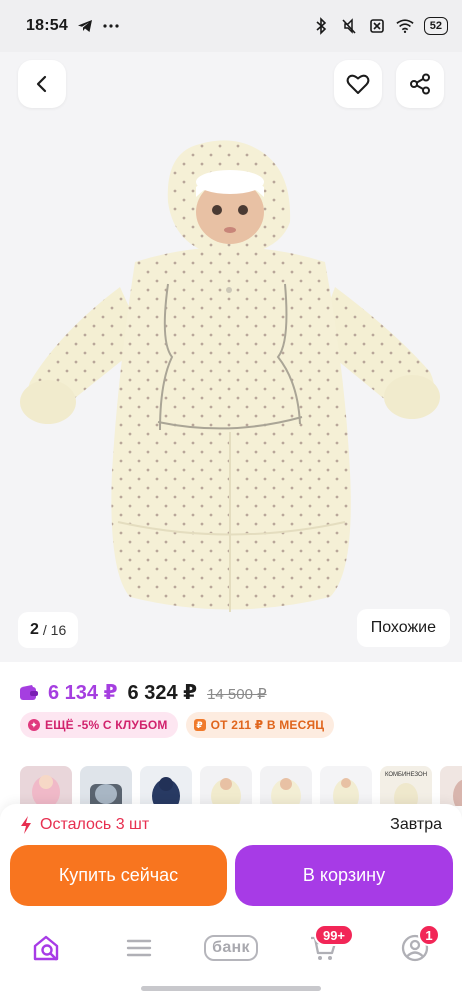 Image resolution: width=462 pixels, height=1000 pixels. I want to click on promo-badges: ✦ ЕЩЁ -5% С КЛУБОМ ₽ ОТ 211 ₽ В МЕСЯЦ, so click(177, 725).